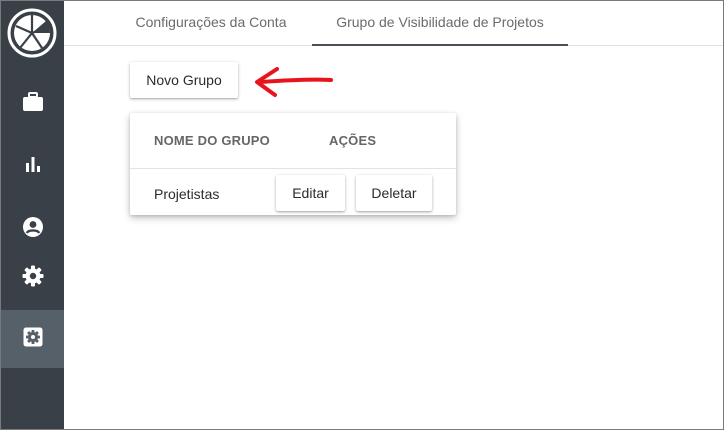 The width and height of the screenshot is (724, 430). I want to click on sidebar-item-account, so click(32, 229).